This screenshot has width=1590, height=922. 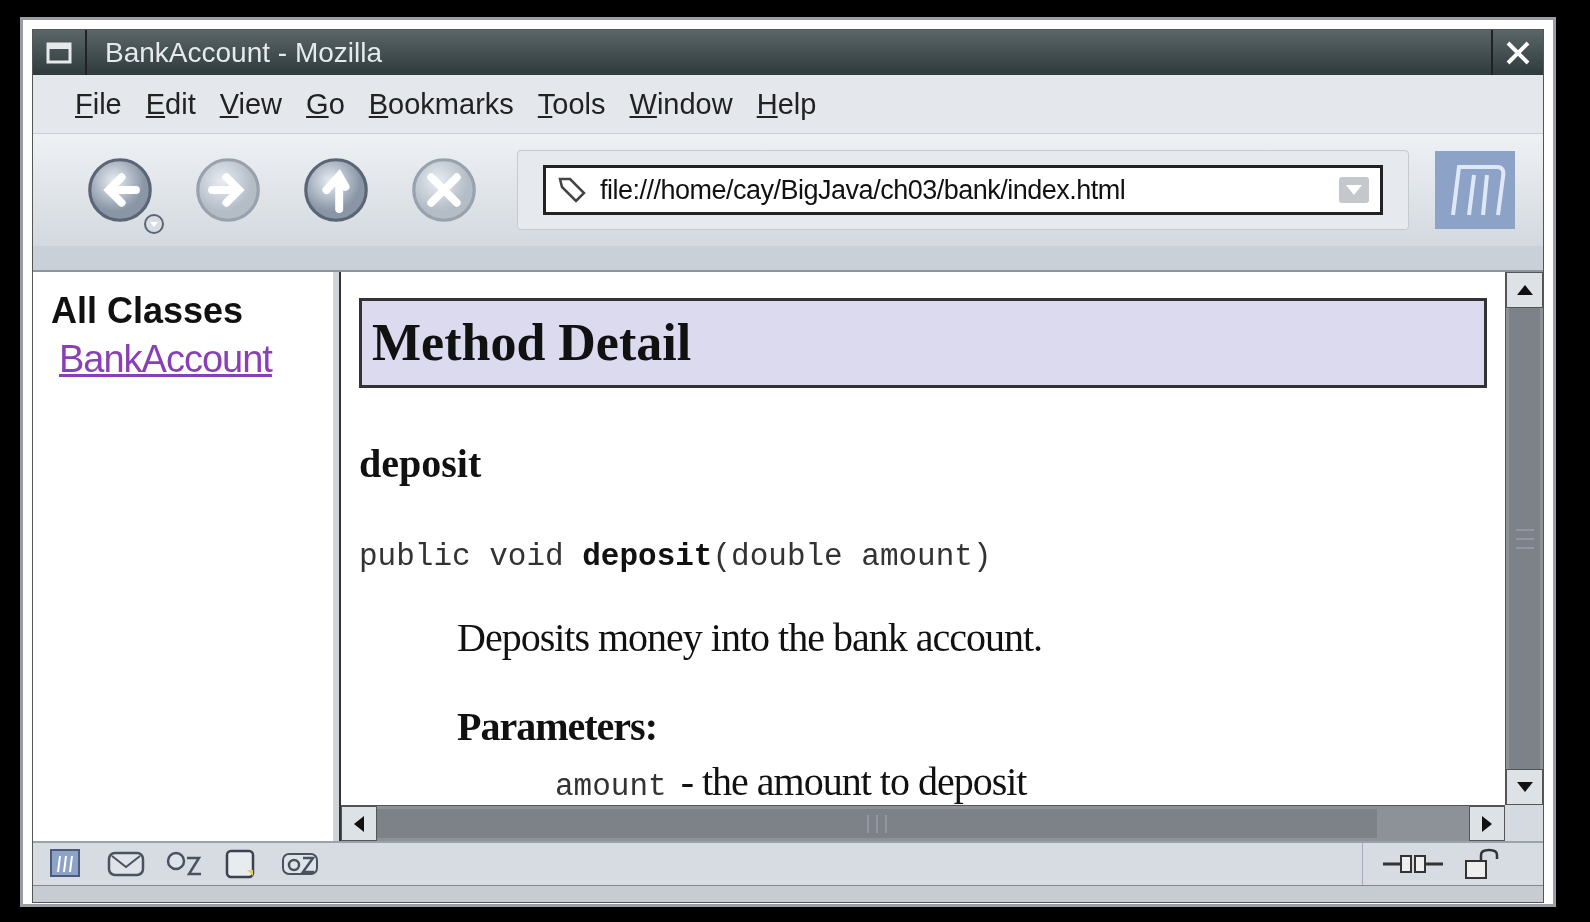 I want to click on parameters-label: Parameters:, so click(x=557, y=726).